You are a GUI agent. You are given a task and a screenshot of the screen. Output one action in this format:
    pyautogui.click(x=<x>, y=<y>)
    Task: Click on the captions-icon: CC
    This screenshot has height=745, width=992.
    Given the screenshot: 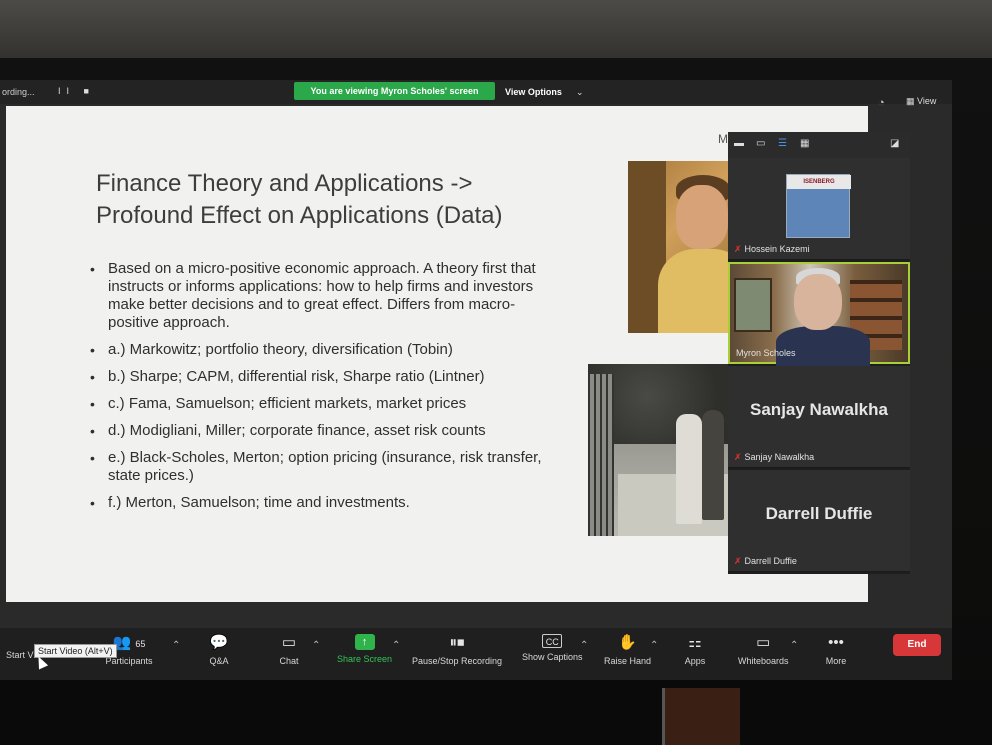 What is the action you would take?
    pyautogui.click(x=552, y=641)
    